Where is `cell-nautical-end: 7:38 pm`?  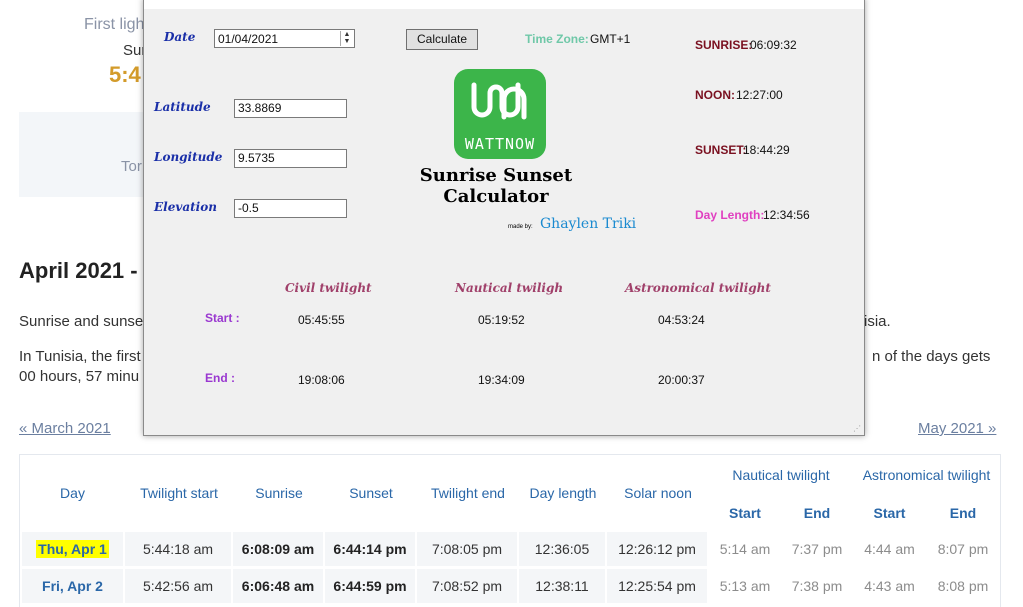
cell-nautical-end: 7:38 pm is located at coordinates (817, 586).